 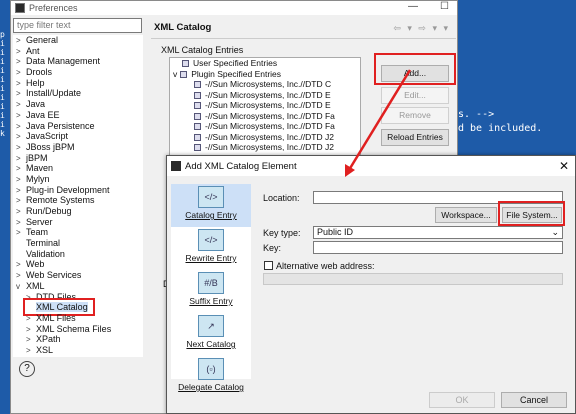 I want to click on tree-item-label: XML Catalog, so click(x=62, y=307).